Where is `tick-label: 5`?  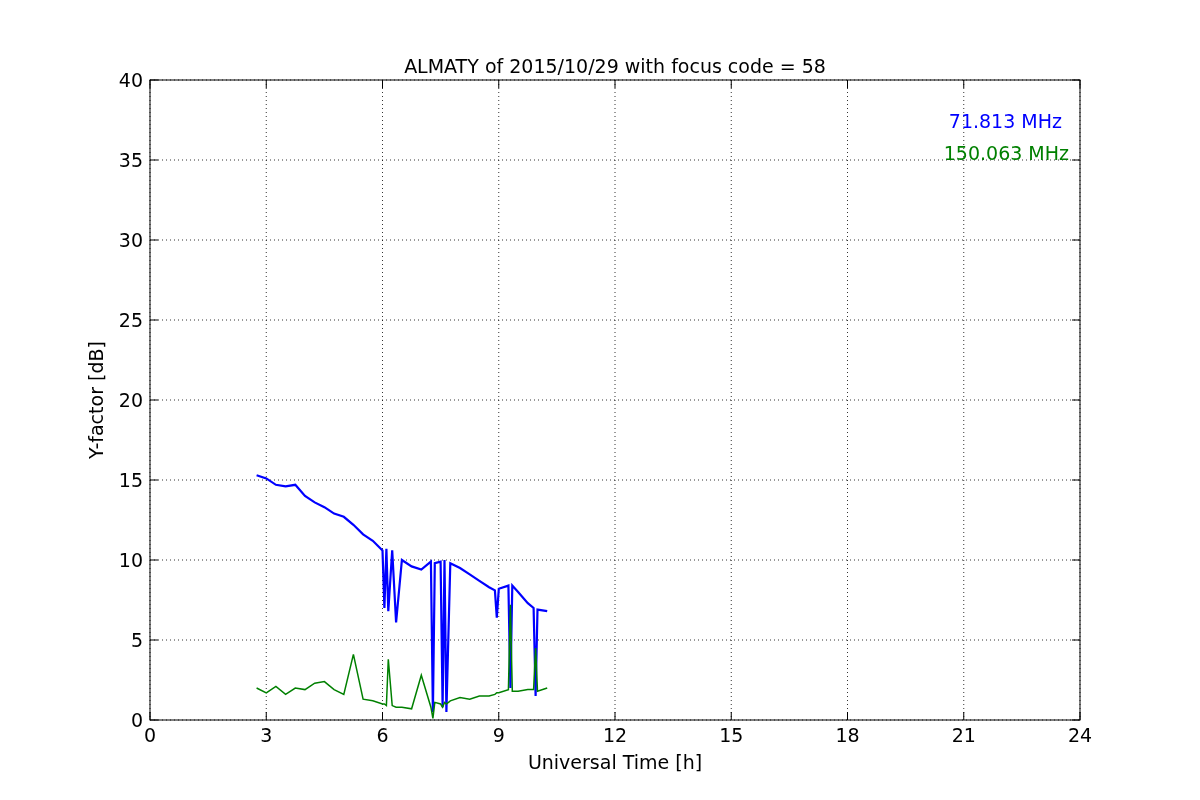
tick-label: 5 is located at coordinates (136, 640).